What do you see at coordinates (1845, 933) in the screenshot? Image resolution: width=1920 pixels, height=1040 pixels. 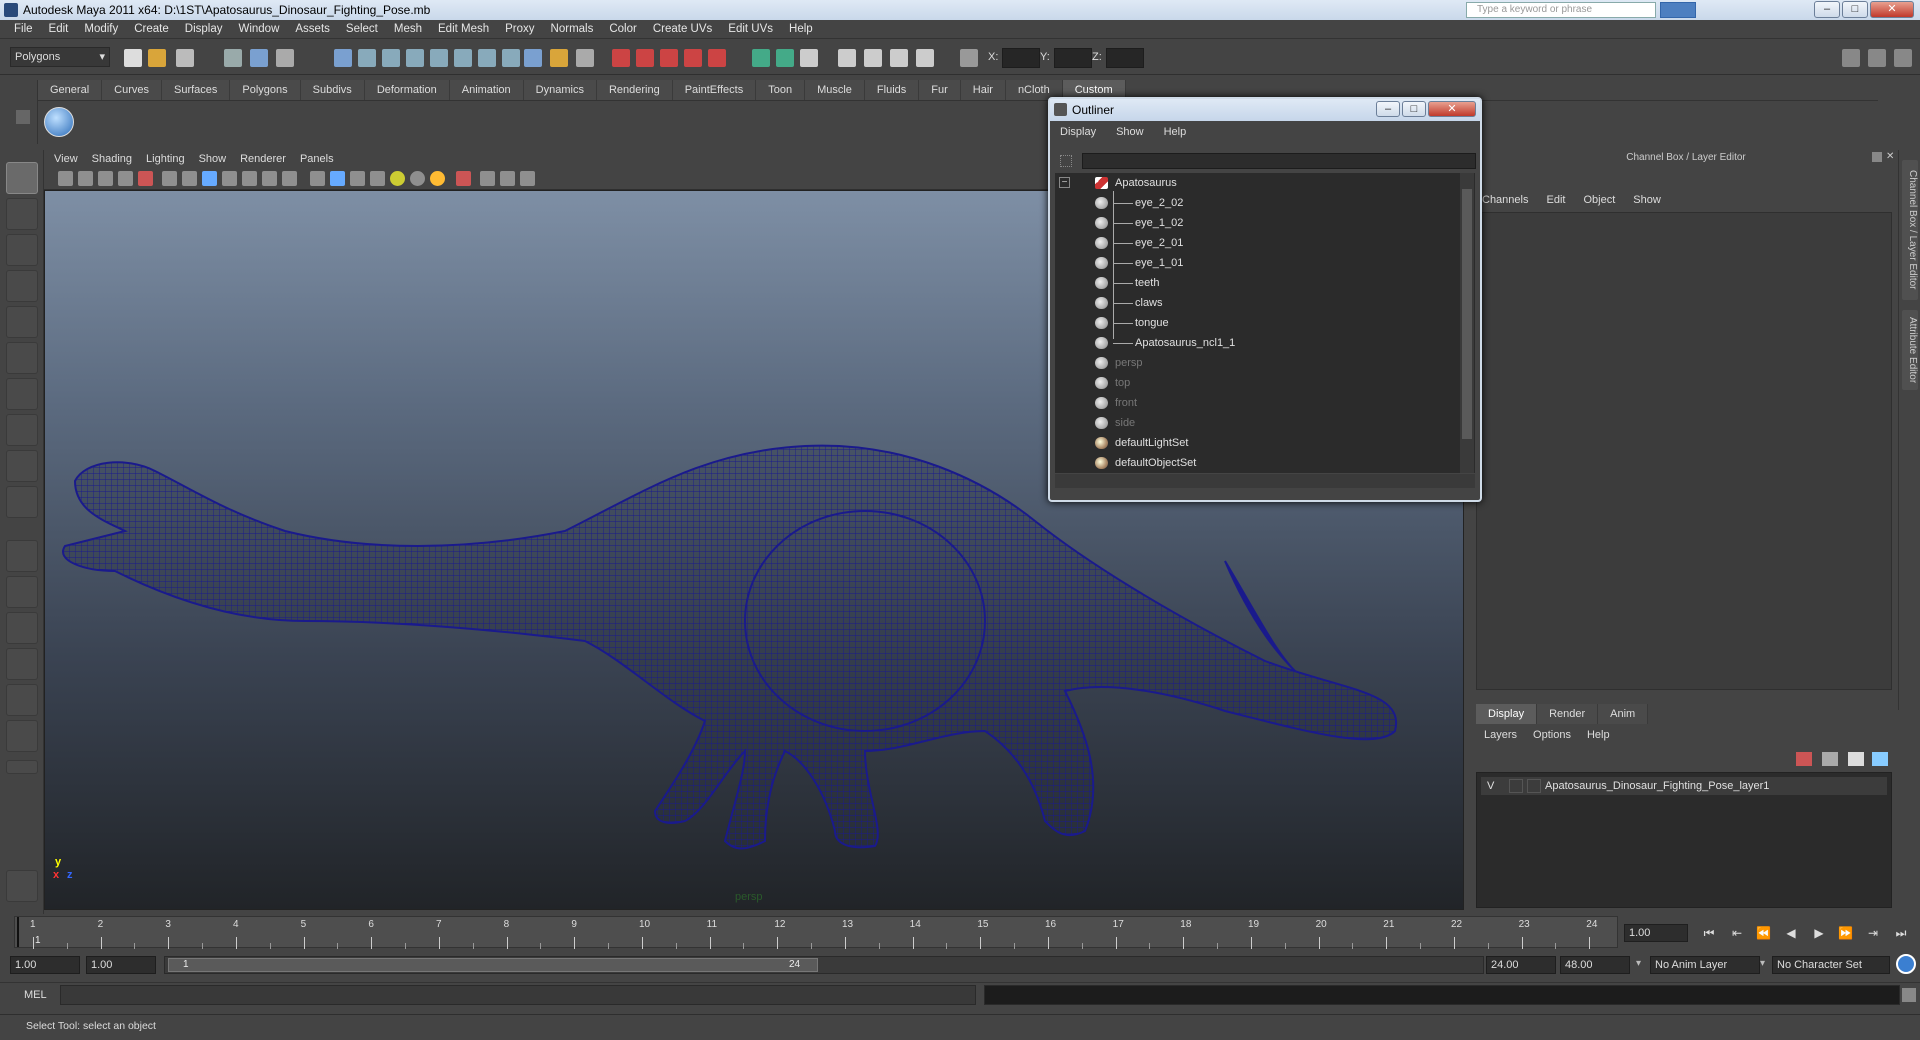 I see `step-forward-frame-button: ⏩` at bounding box center [1845, 933].